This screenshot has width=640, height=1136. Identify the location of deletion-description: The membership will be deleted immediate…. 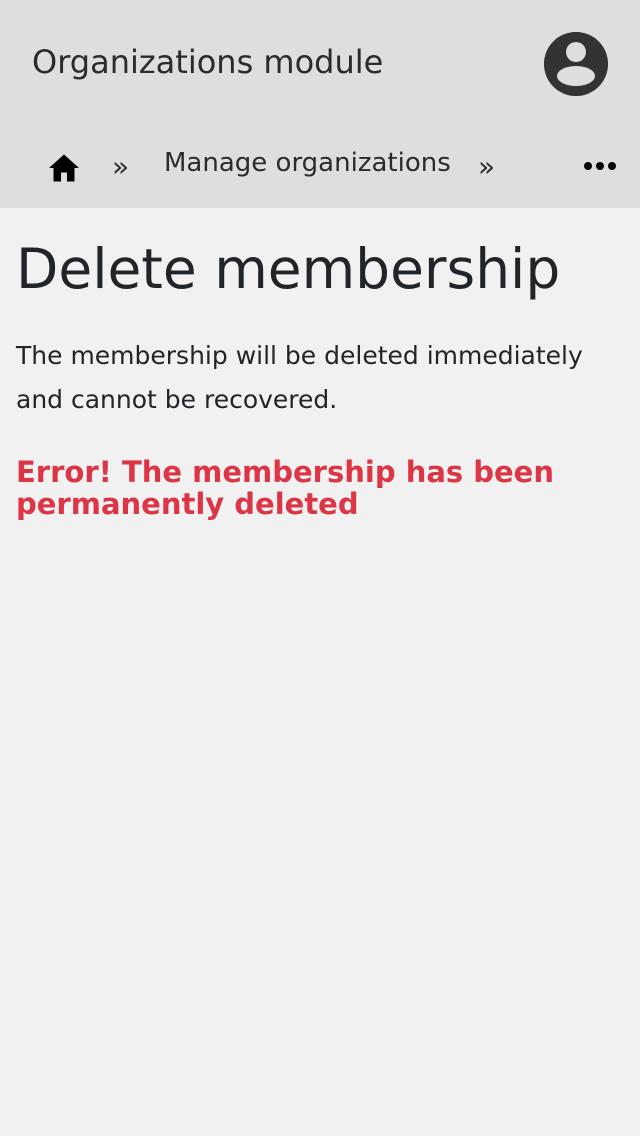
(299, 377).